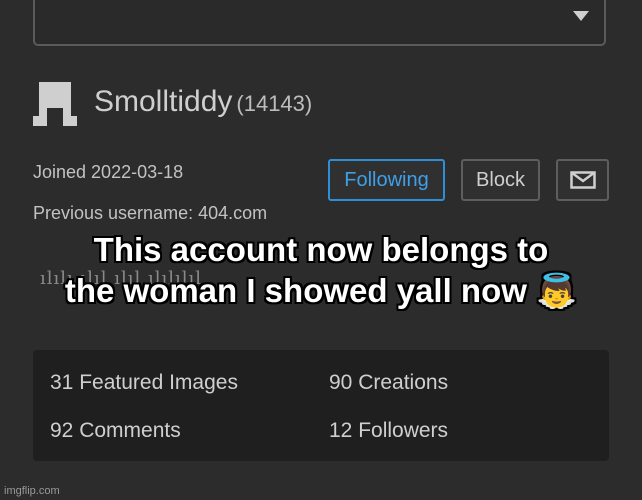 The width and height of the screenshot is (642, 500). I want to click on joined-date: Joined 2022-03-18, so click(108, 172).